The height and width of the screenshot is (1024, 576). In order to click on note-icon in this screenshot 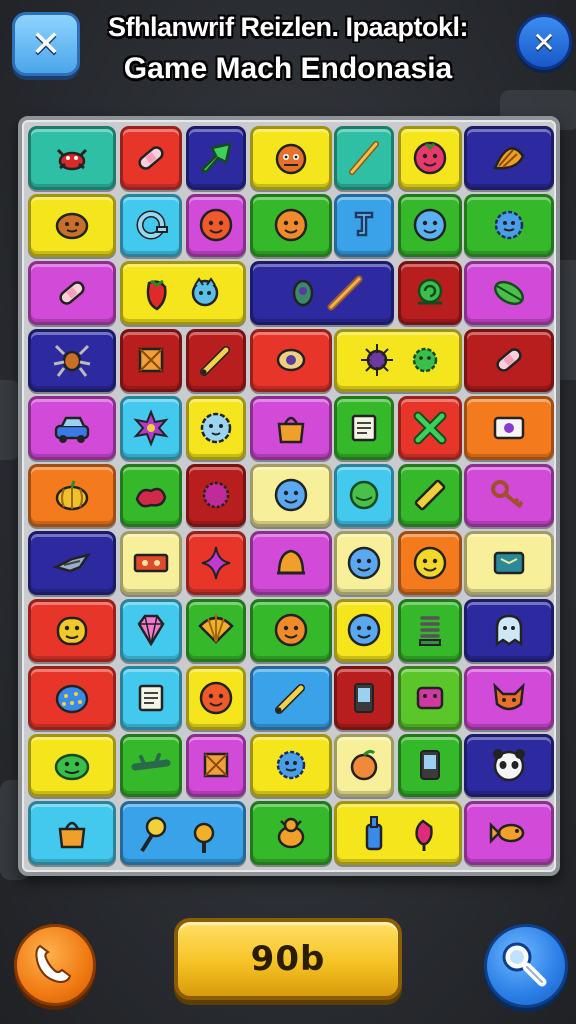, I will do `click(151, 698)`.